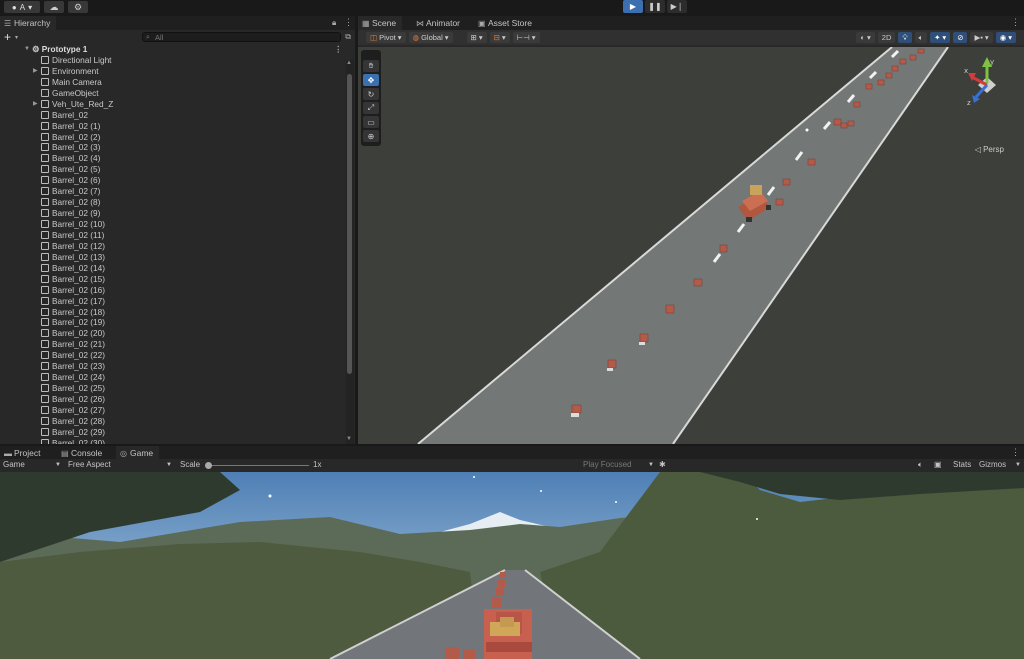 The image size is (1024, 659). I want to click on increment-snap-dropdown: ⊟ ▾, so click(499, 37).